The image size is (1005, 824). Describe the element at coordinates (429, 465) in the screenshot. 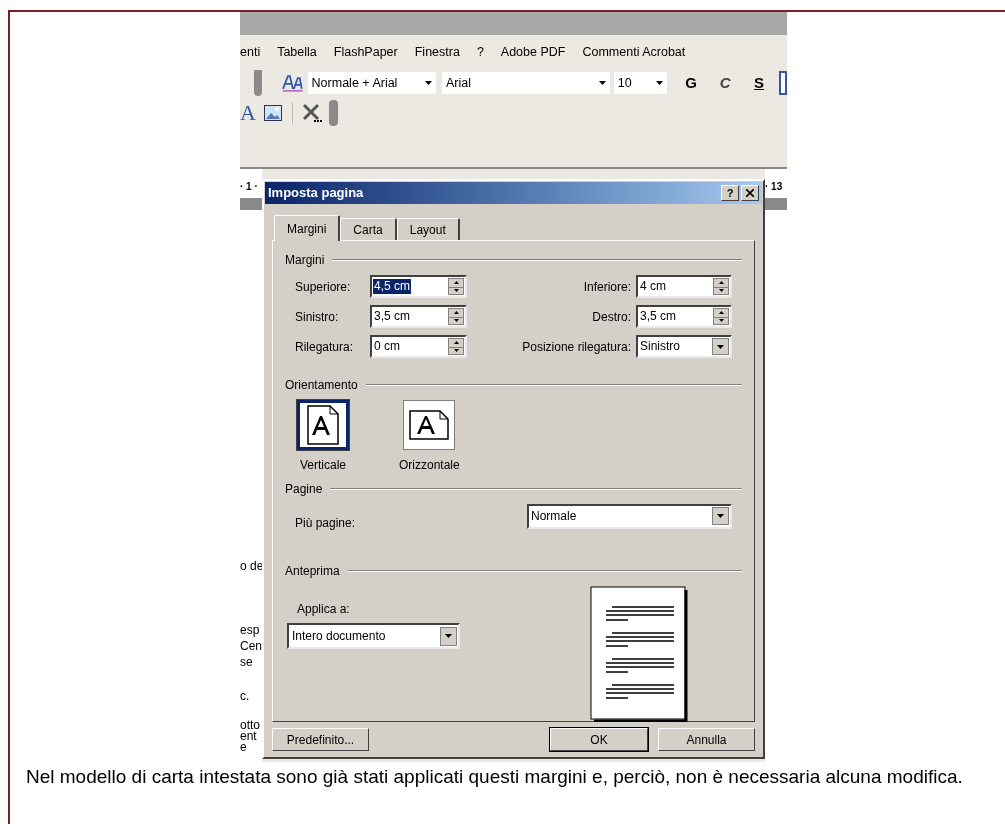

I see `orientation-label: Orizzontale` at that location.